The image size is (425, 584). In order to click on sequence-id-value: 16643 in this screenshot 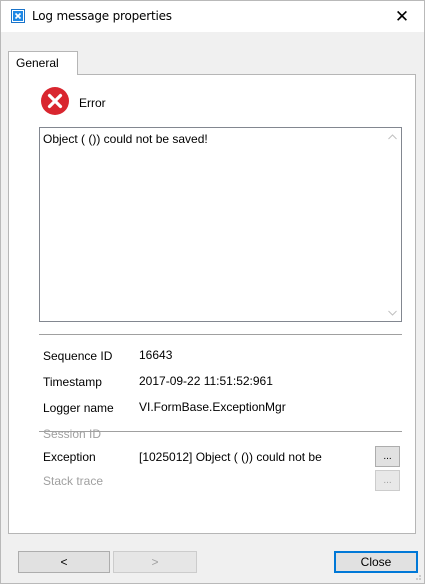, I will do `click(156, 355)`.